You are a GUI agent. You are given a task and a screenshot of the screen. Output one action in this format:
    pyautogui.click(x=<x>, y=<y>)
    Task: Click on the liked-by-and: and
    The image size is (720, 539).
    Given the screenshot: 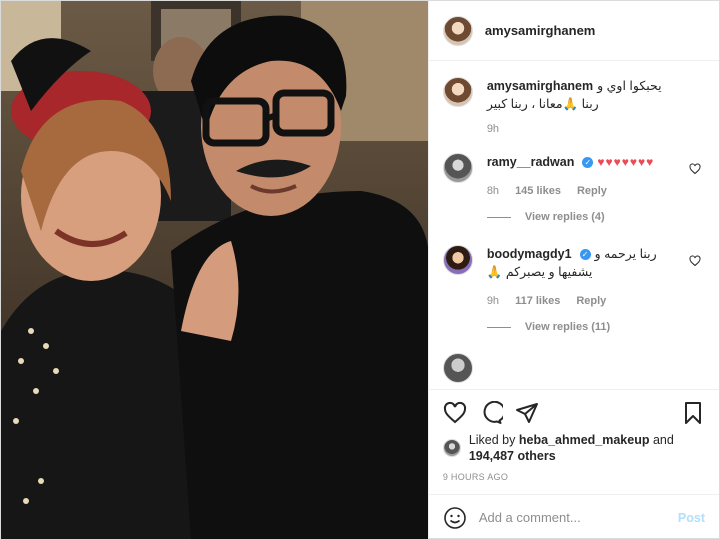 What is the action you would take?
    pyautogui.click(x=663, y=440)
    